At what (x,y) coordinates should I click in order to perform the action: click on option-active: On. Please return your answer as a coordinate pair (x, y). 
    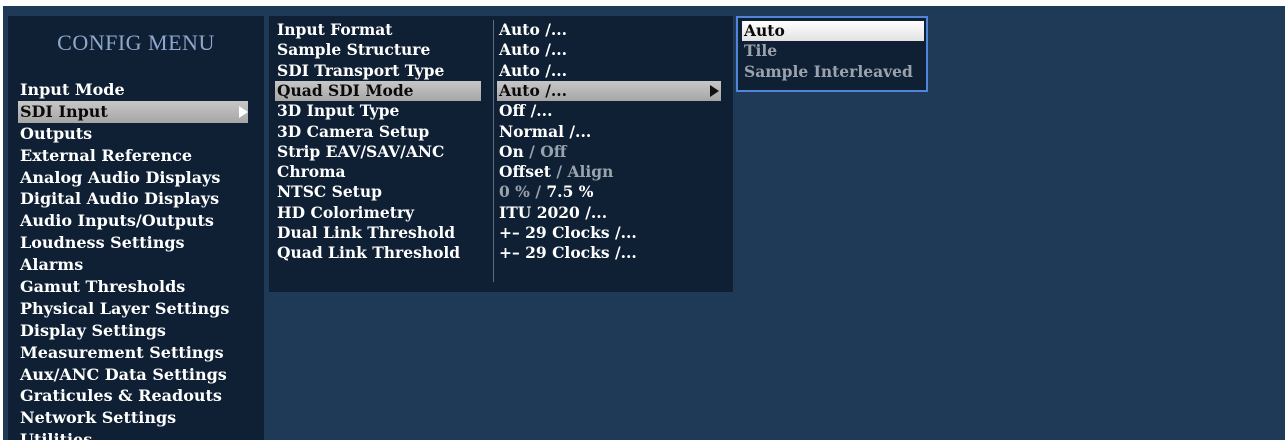
    Looking at the image, I should click on (511, 151).